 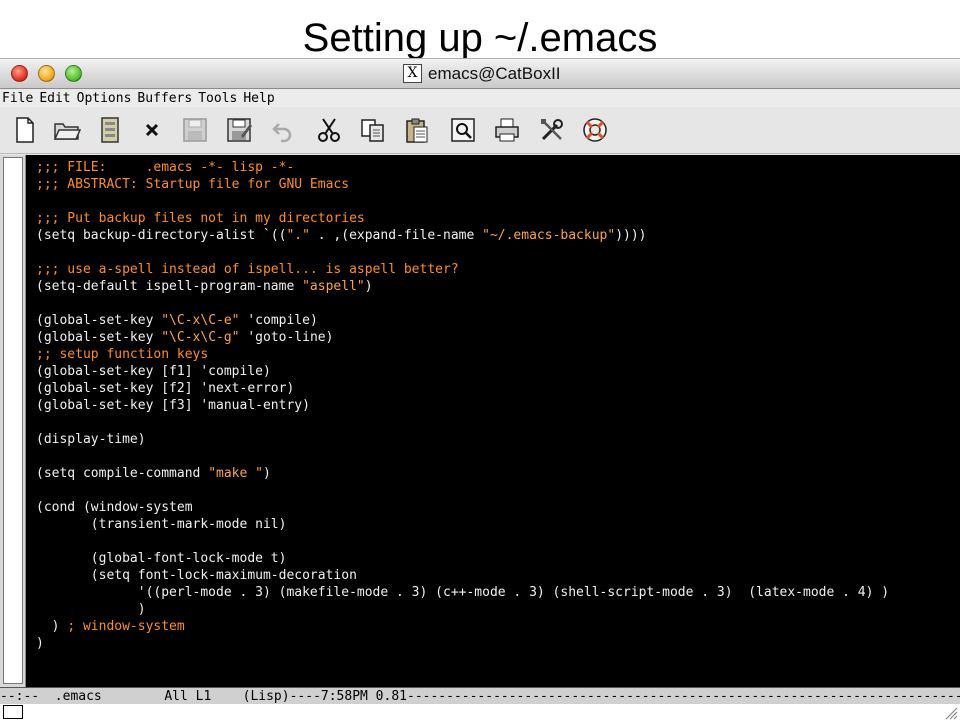 I want to click on print-icon, so click(x=507, y=130).